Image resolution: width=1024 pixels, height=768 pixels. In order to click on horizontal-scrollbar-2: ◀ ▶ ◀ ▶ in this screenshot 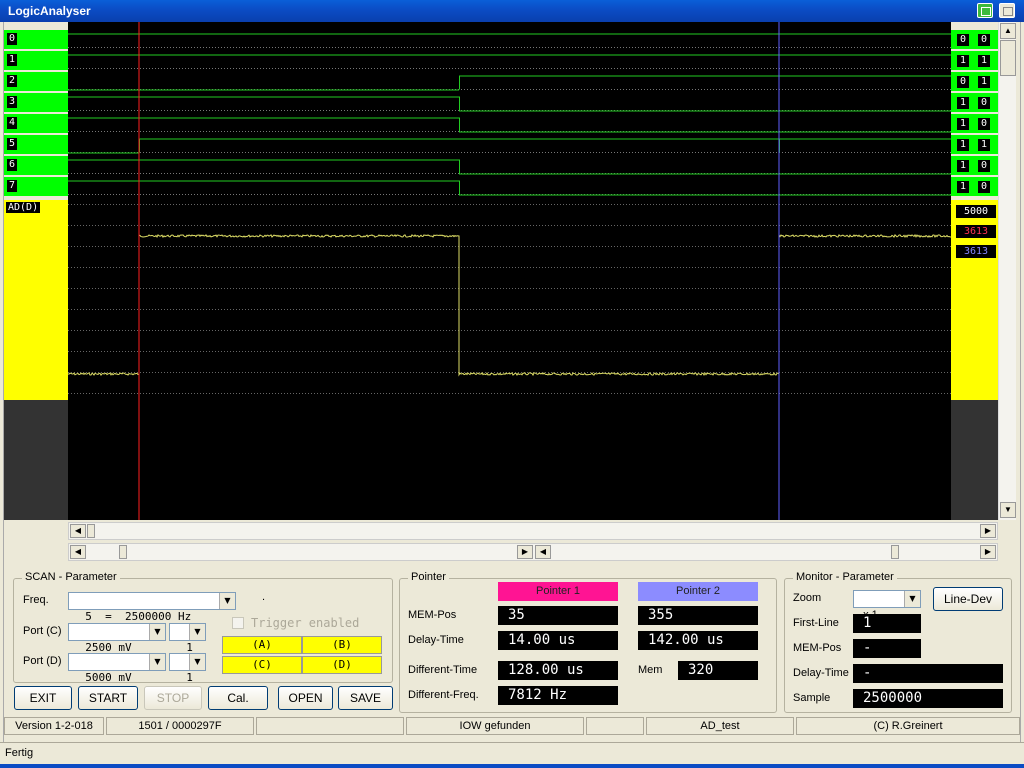, I will do `click(533, 552)`.